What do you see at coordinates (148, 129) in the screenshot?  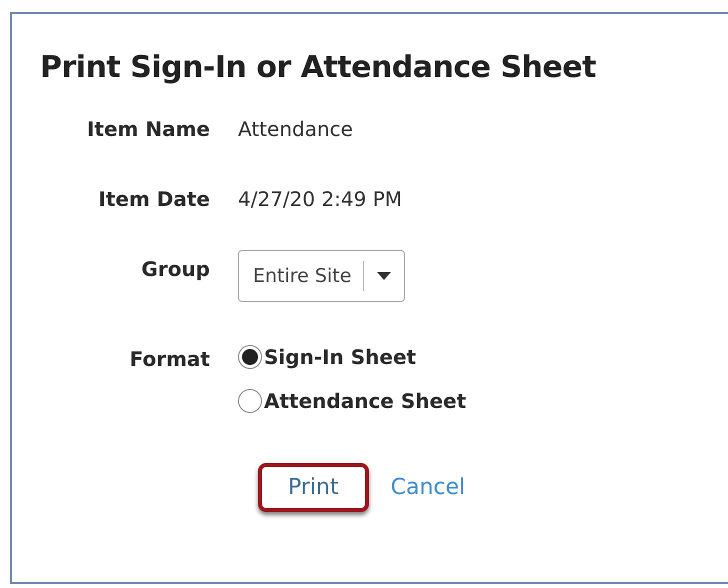 I see `field-label: Item Name` at bounding box center [148, 129].